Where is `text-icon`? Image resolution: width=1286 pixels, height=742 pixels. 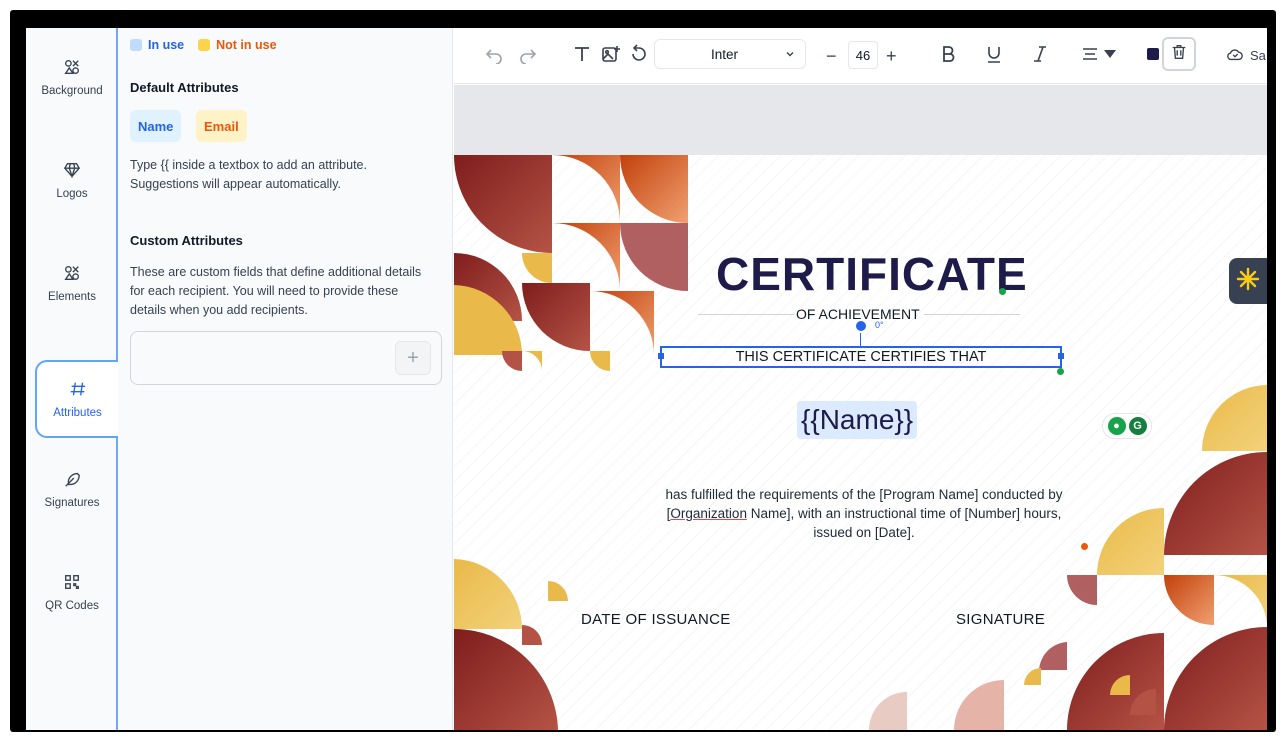
text-icon is located at coordinates (582, 56).